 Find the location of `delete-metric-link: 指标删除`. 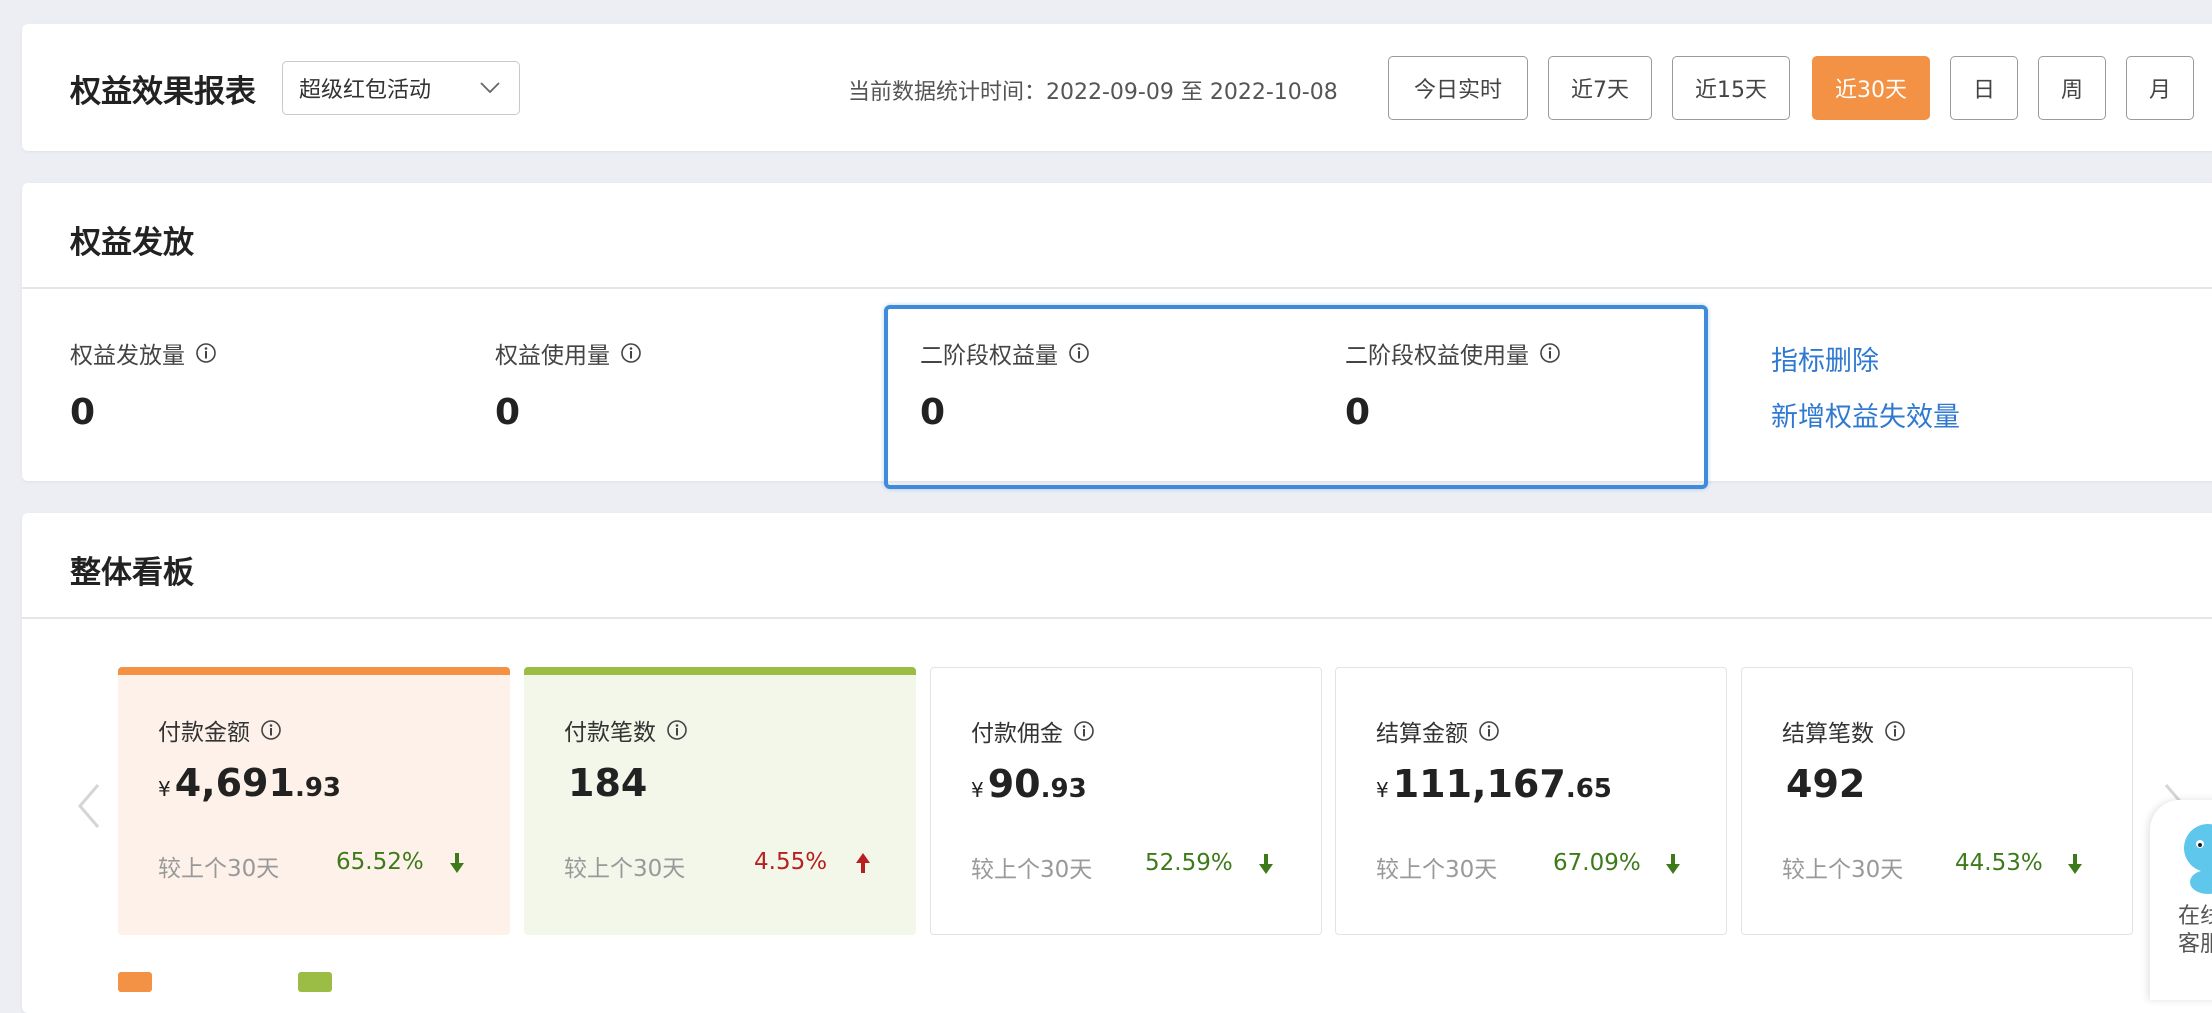

delete-metric-link: 指标删除 is located at coordinates (1825, 358).